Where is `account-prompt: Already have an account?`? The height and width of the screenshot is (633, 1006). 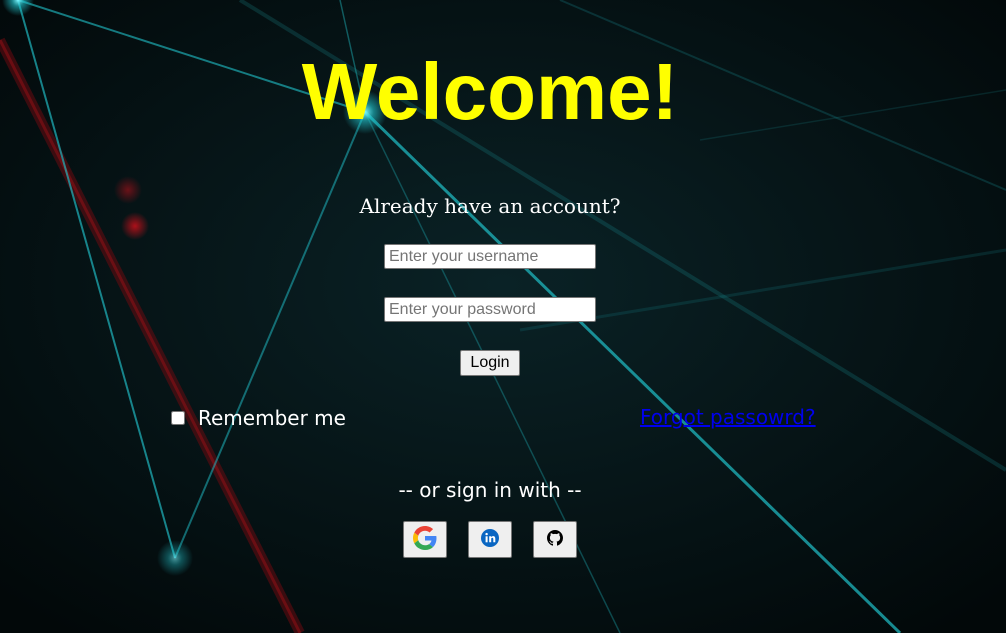
account-prompt: Already have an account? is located at coordinates (490, 206).